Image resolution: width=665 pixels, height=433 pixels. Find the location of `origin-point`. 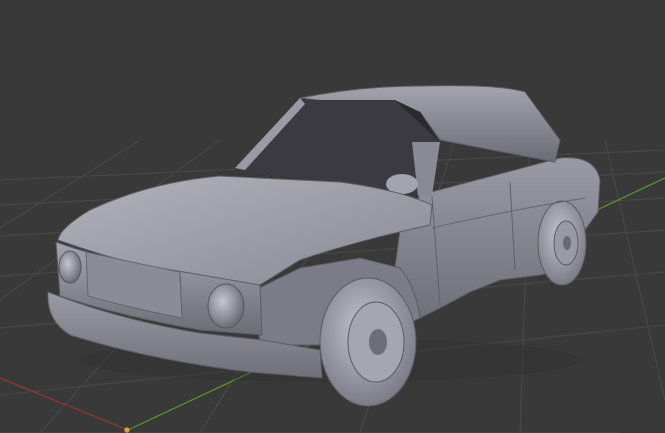

origin-point is located at coordinates (127, 430).